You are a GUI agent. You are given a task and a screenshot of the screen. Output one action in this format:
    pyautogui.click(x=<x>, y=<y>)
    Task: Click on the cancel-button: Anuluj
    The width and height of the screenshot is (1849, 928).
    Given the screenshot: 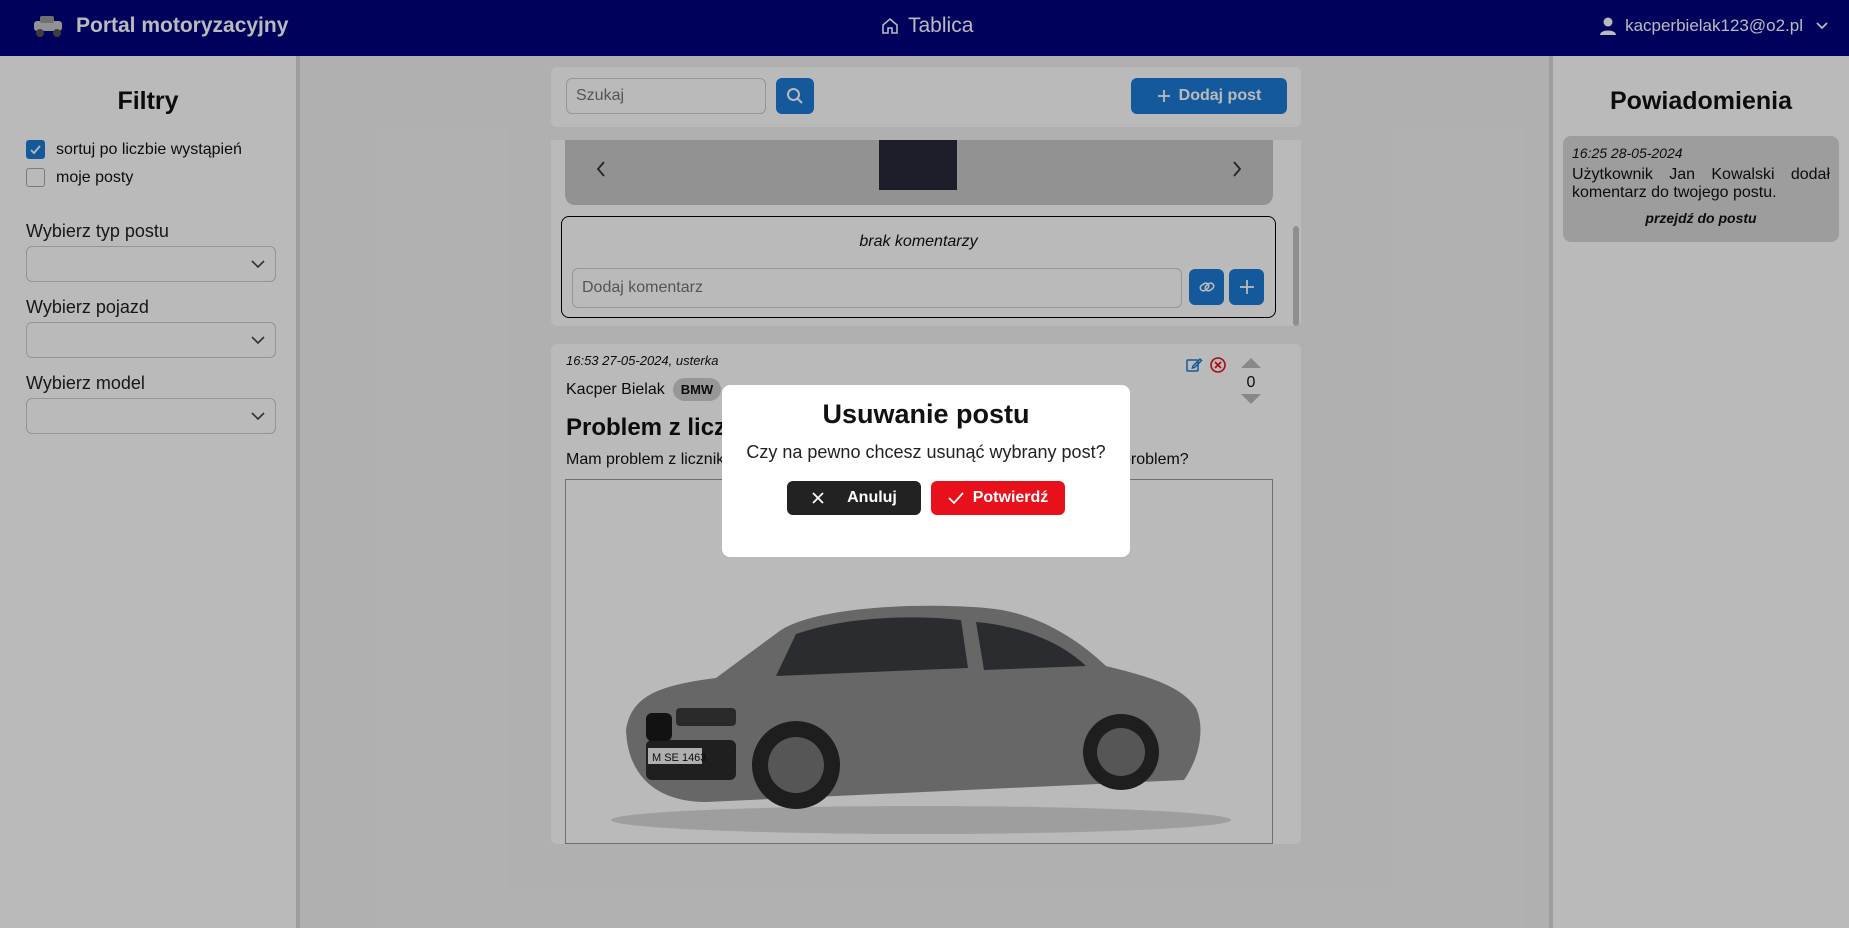 What is the action you would take?
    pyautogui.click(x=854, y=498)
    